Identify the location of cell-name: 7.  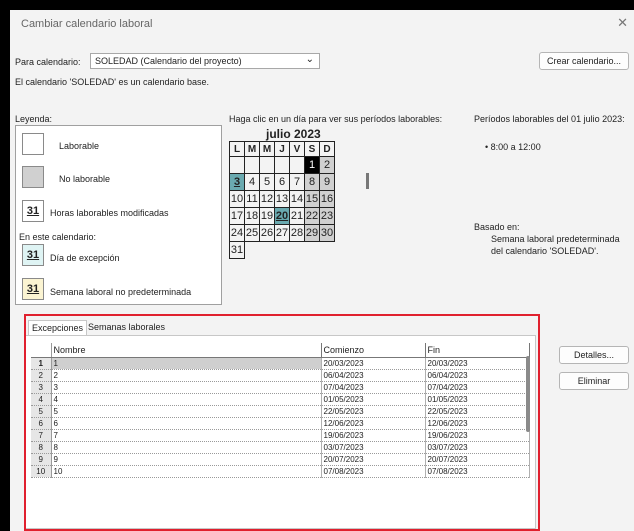
(186, 435).